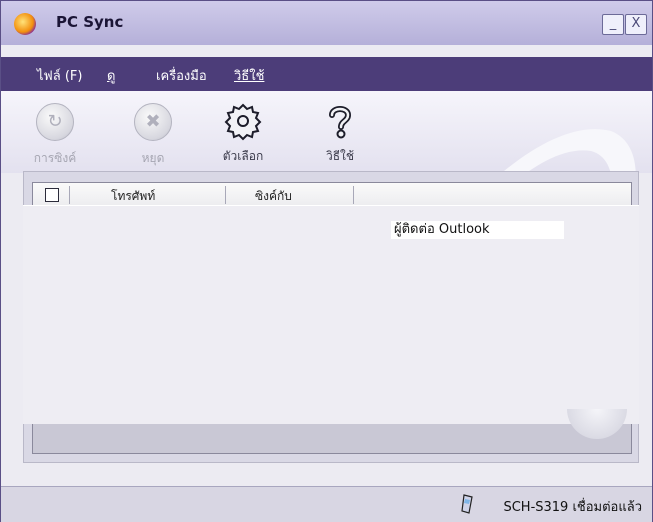 Image resolution: width=653 pixels, height=522 pixels. I want to click on status-bar: SCH-S319 เชื่อมต่อแล้ว, so click(326, 504).